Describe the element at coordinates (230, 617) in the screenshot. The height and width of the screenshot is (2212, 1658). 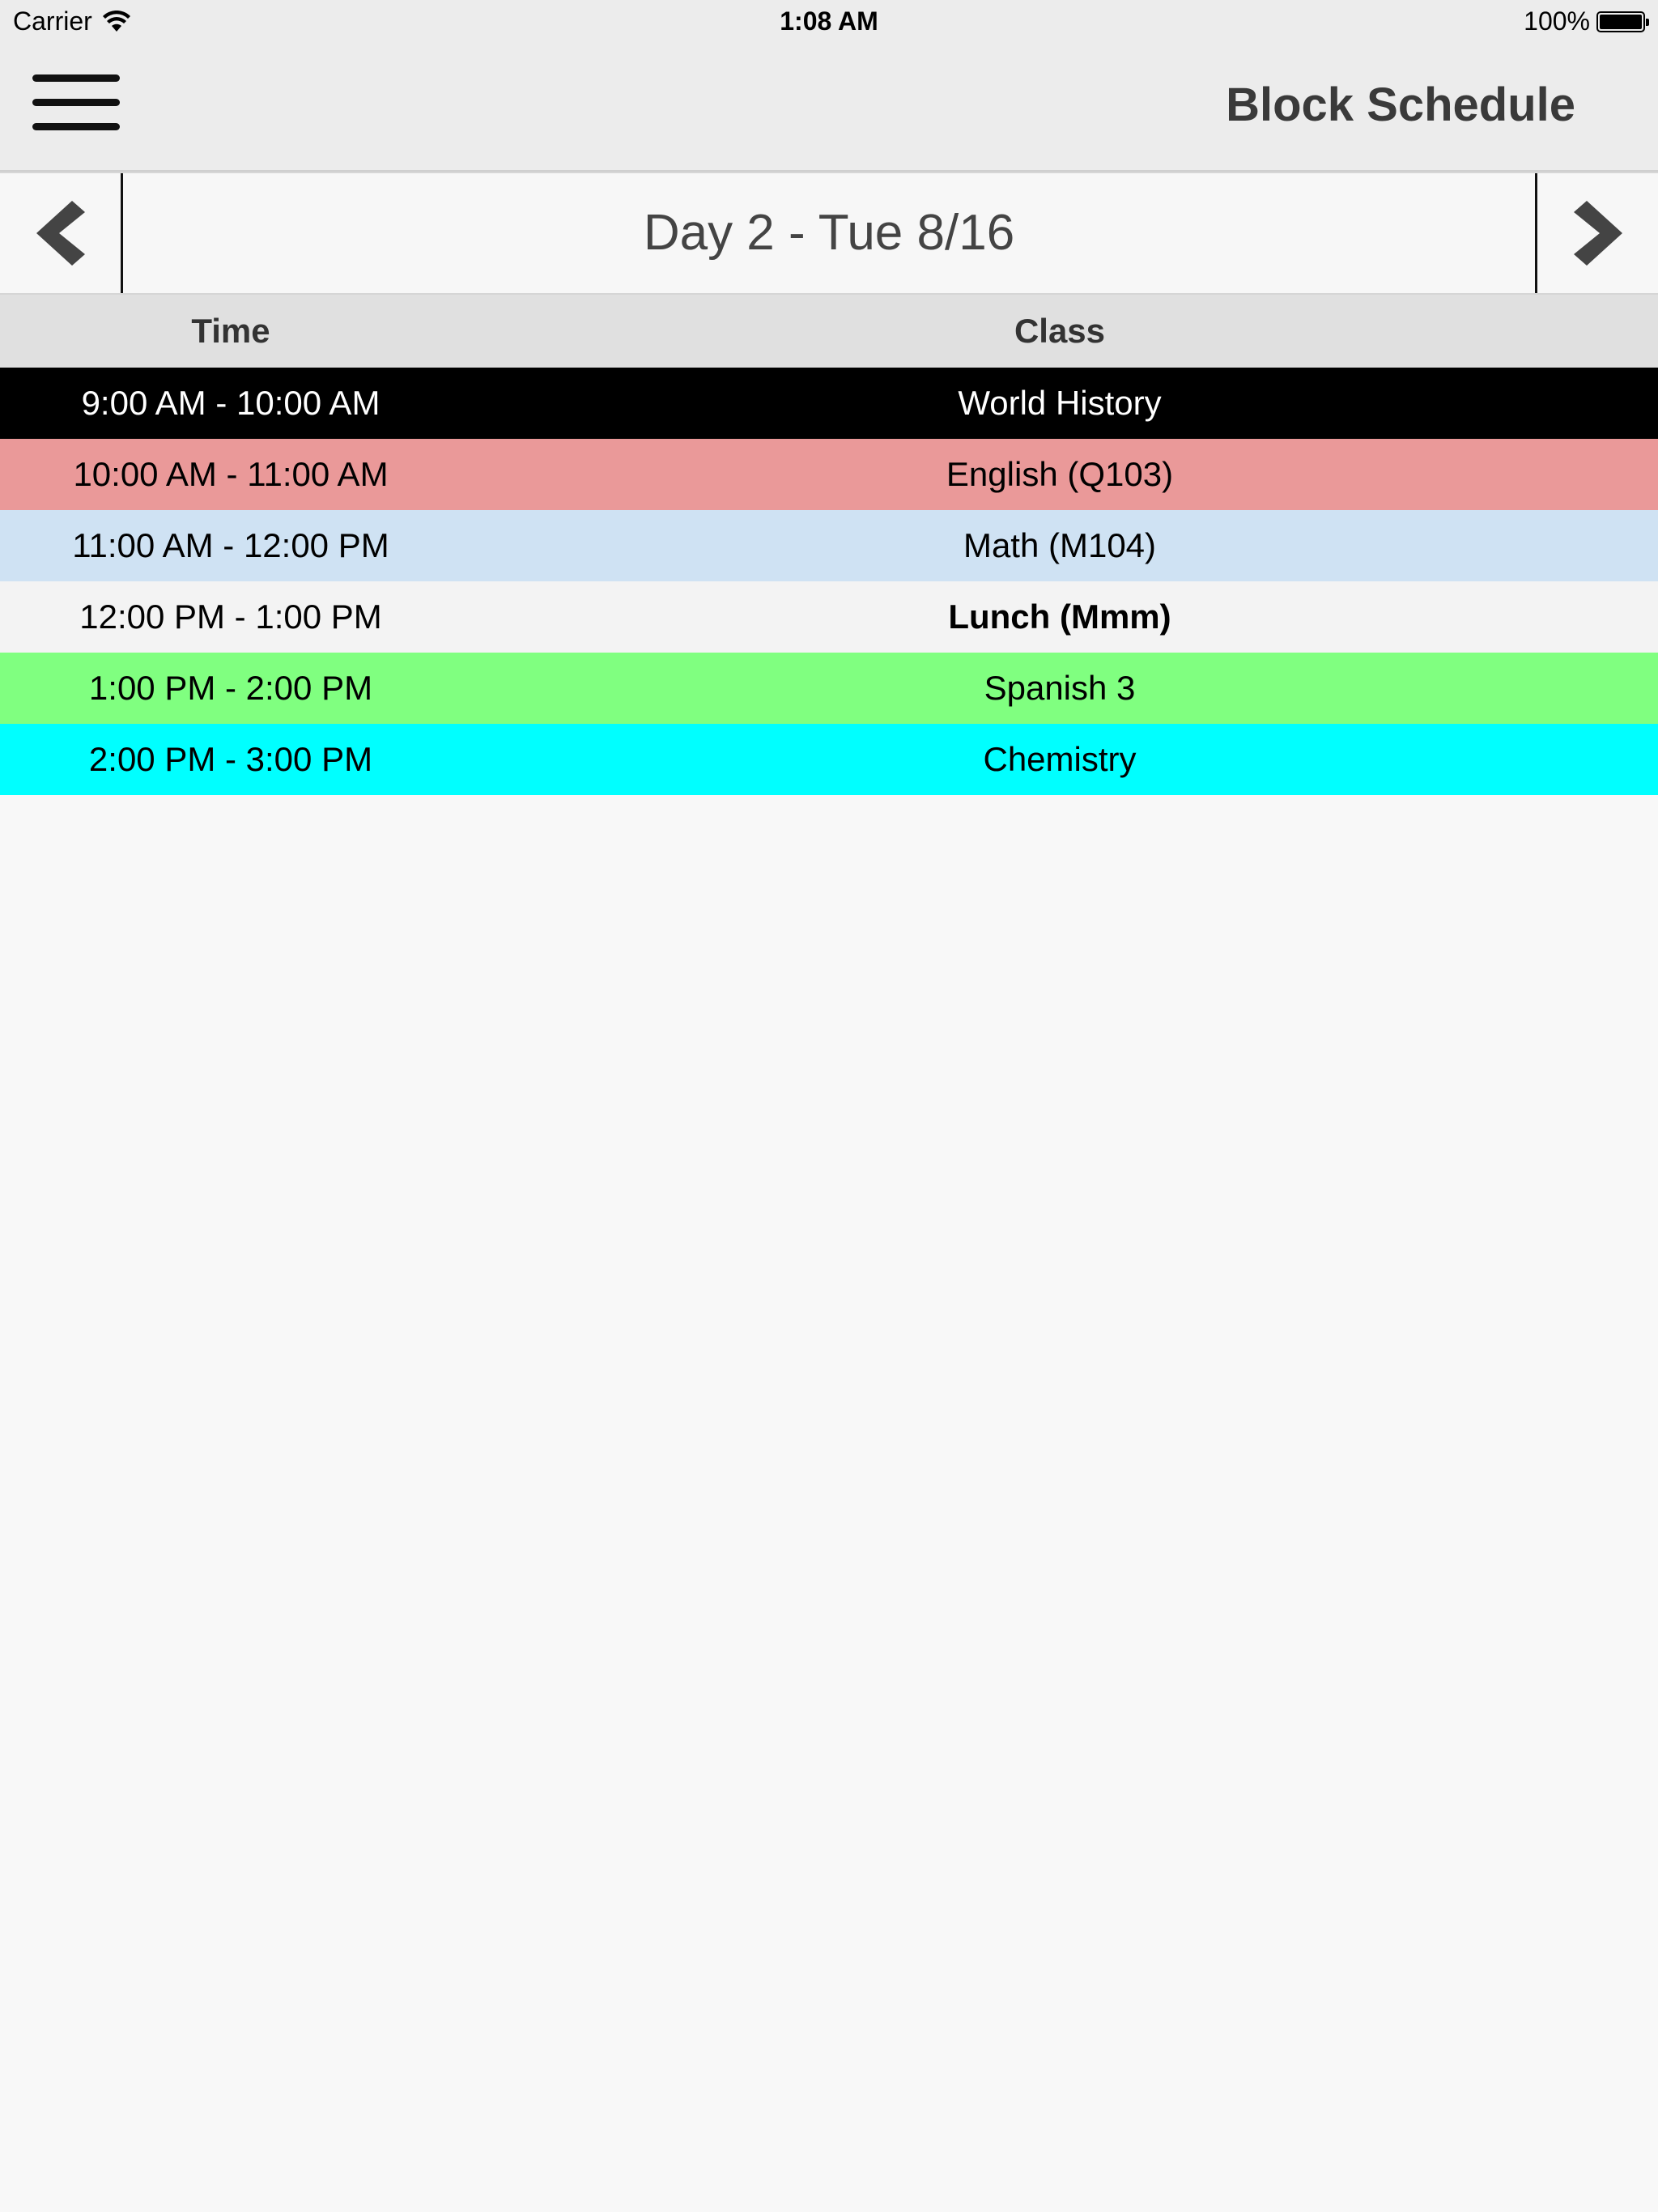
I see `row-time: 12:00 PM - 1:00 PM` at that location.